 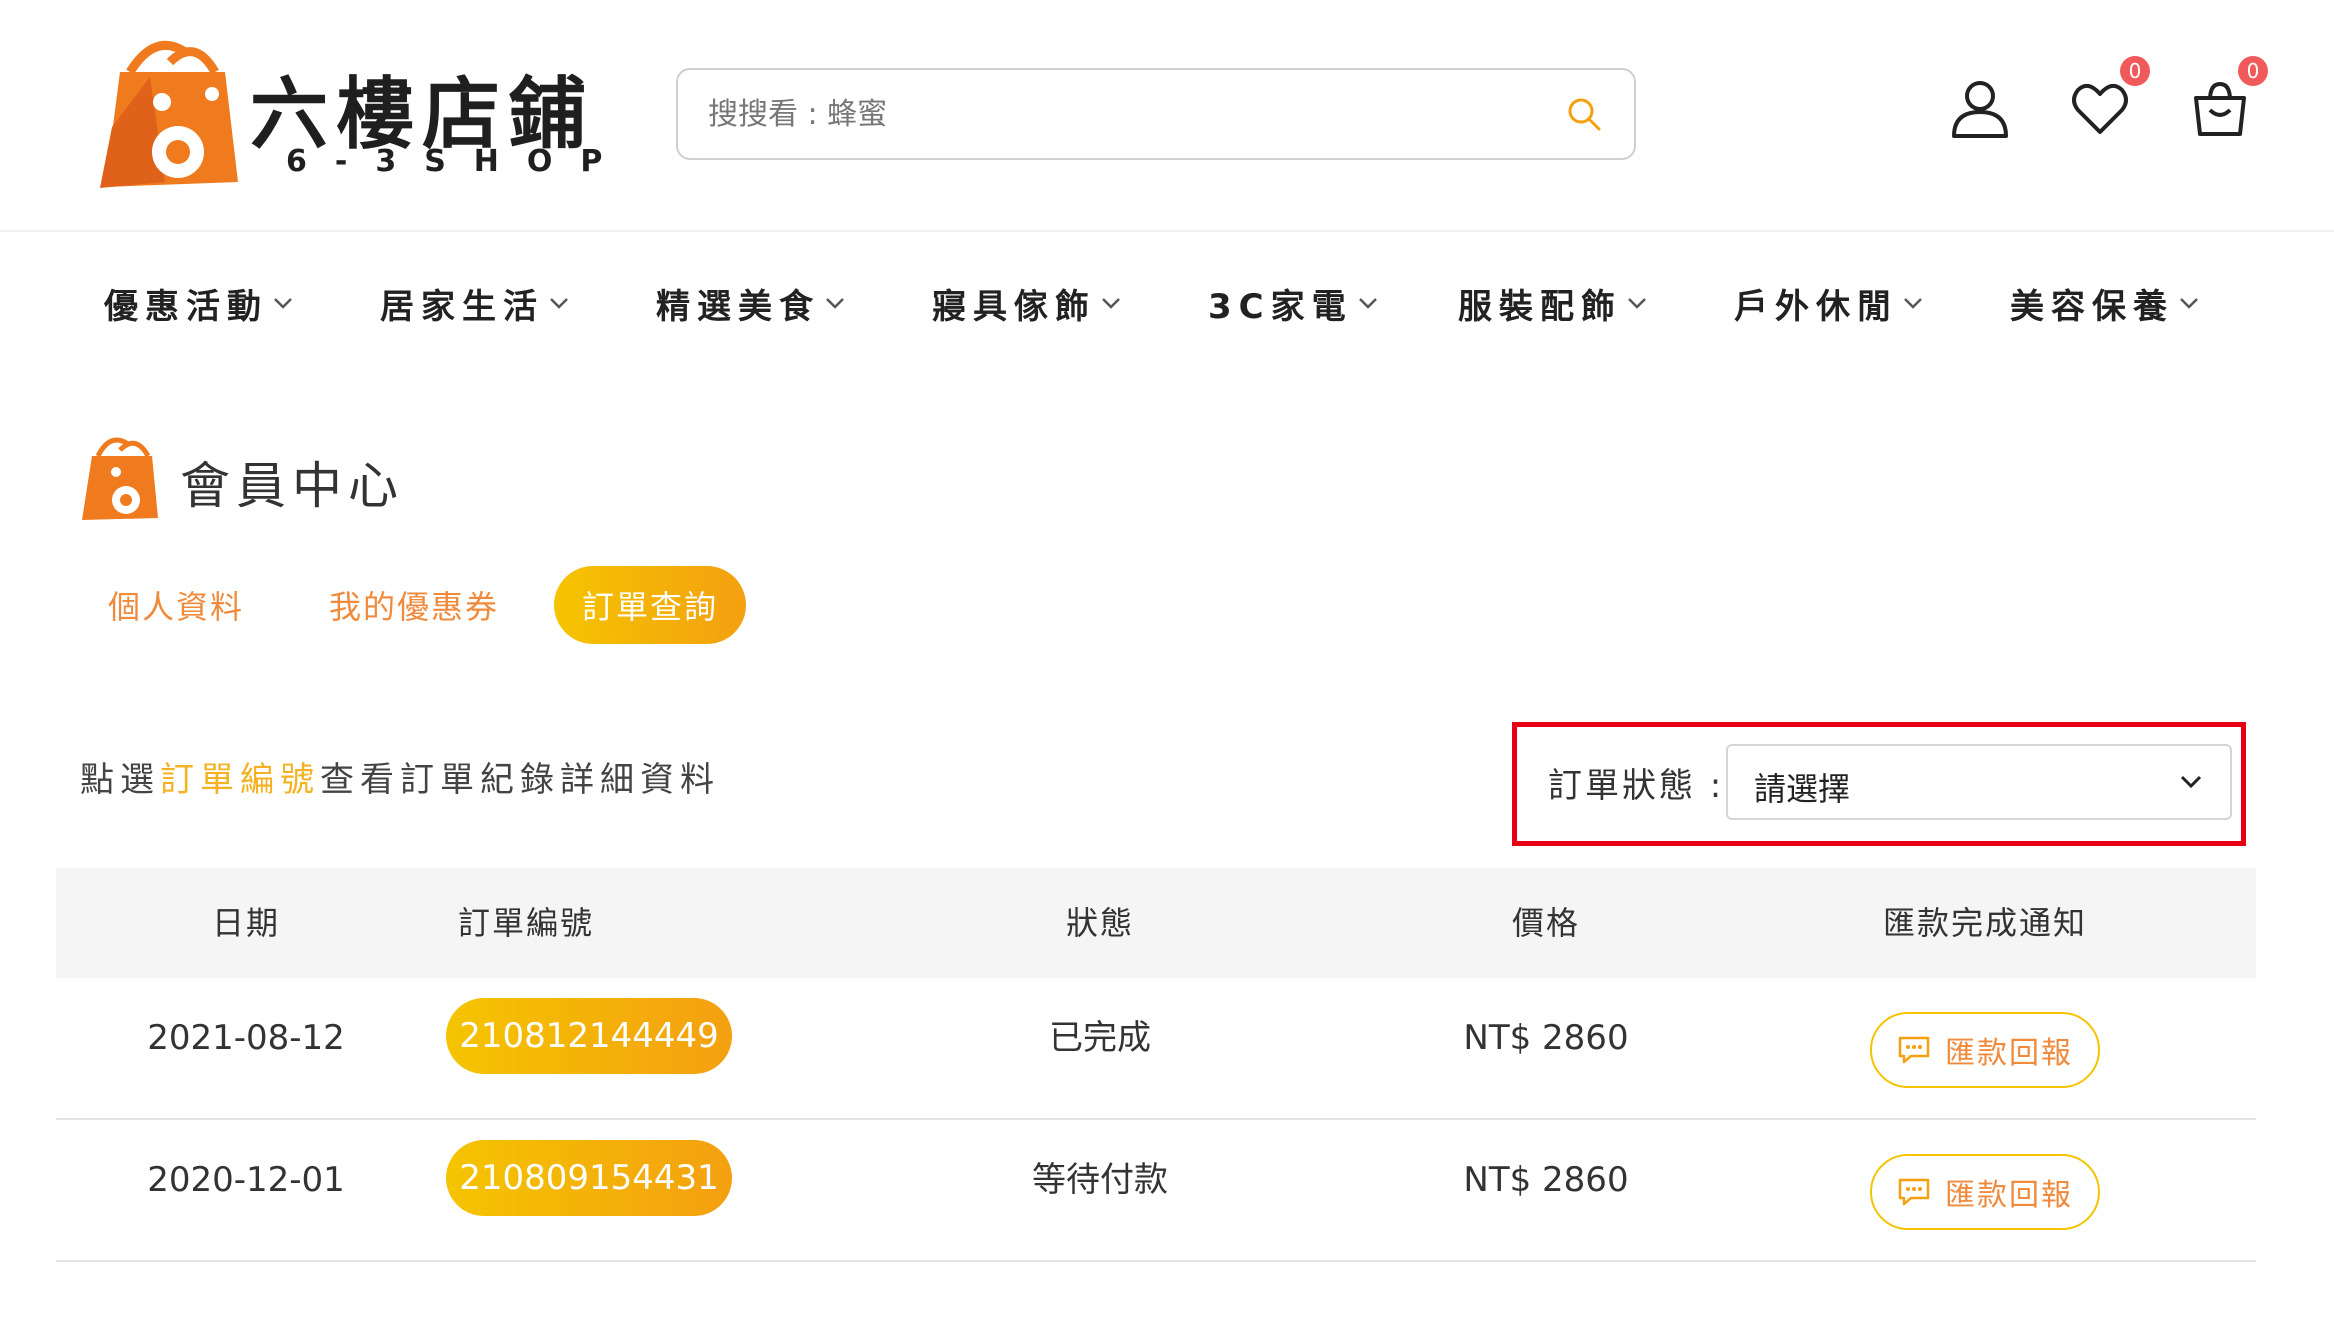 What do you see at coordinates (351, 117) in the screenshot?
I see `site-logo: 六樓店鋪 6-3SHOP` at bounding box center [351, 117].